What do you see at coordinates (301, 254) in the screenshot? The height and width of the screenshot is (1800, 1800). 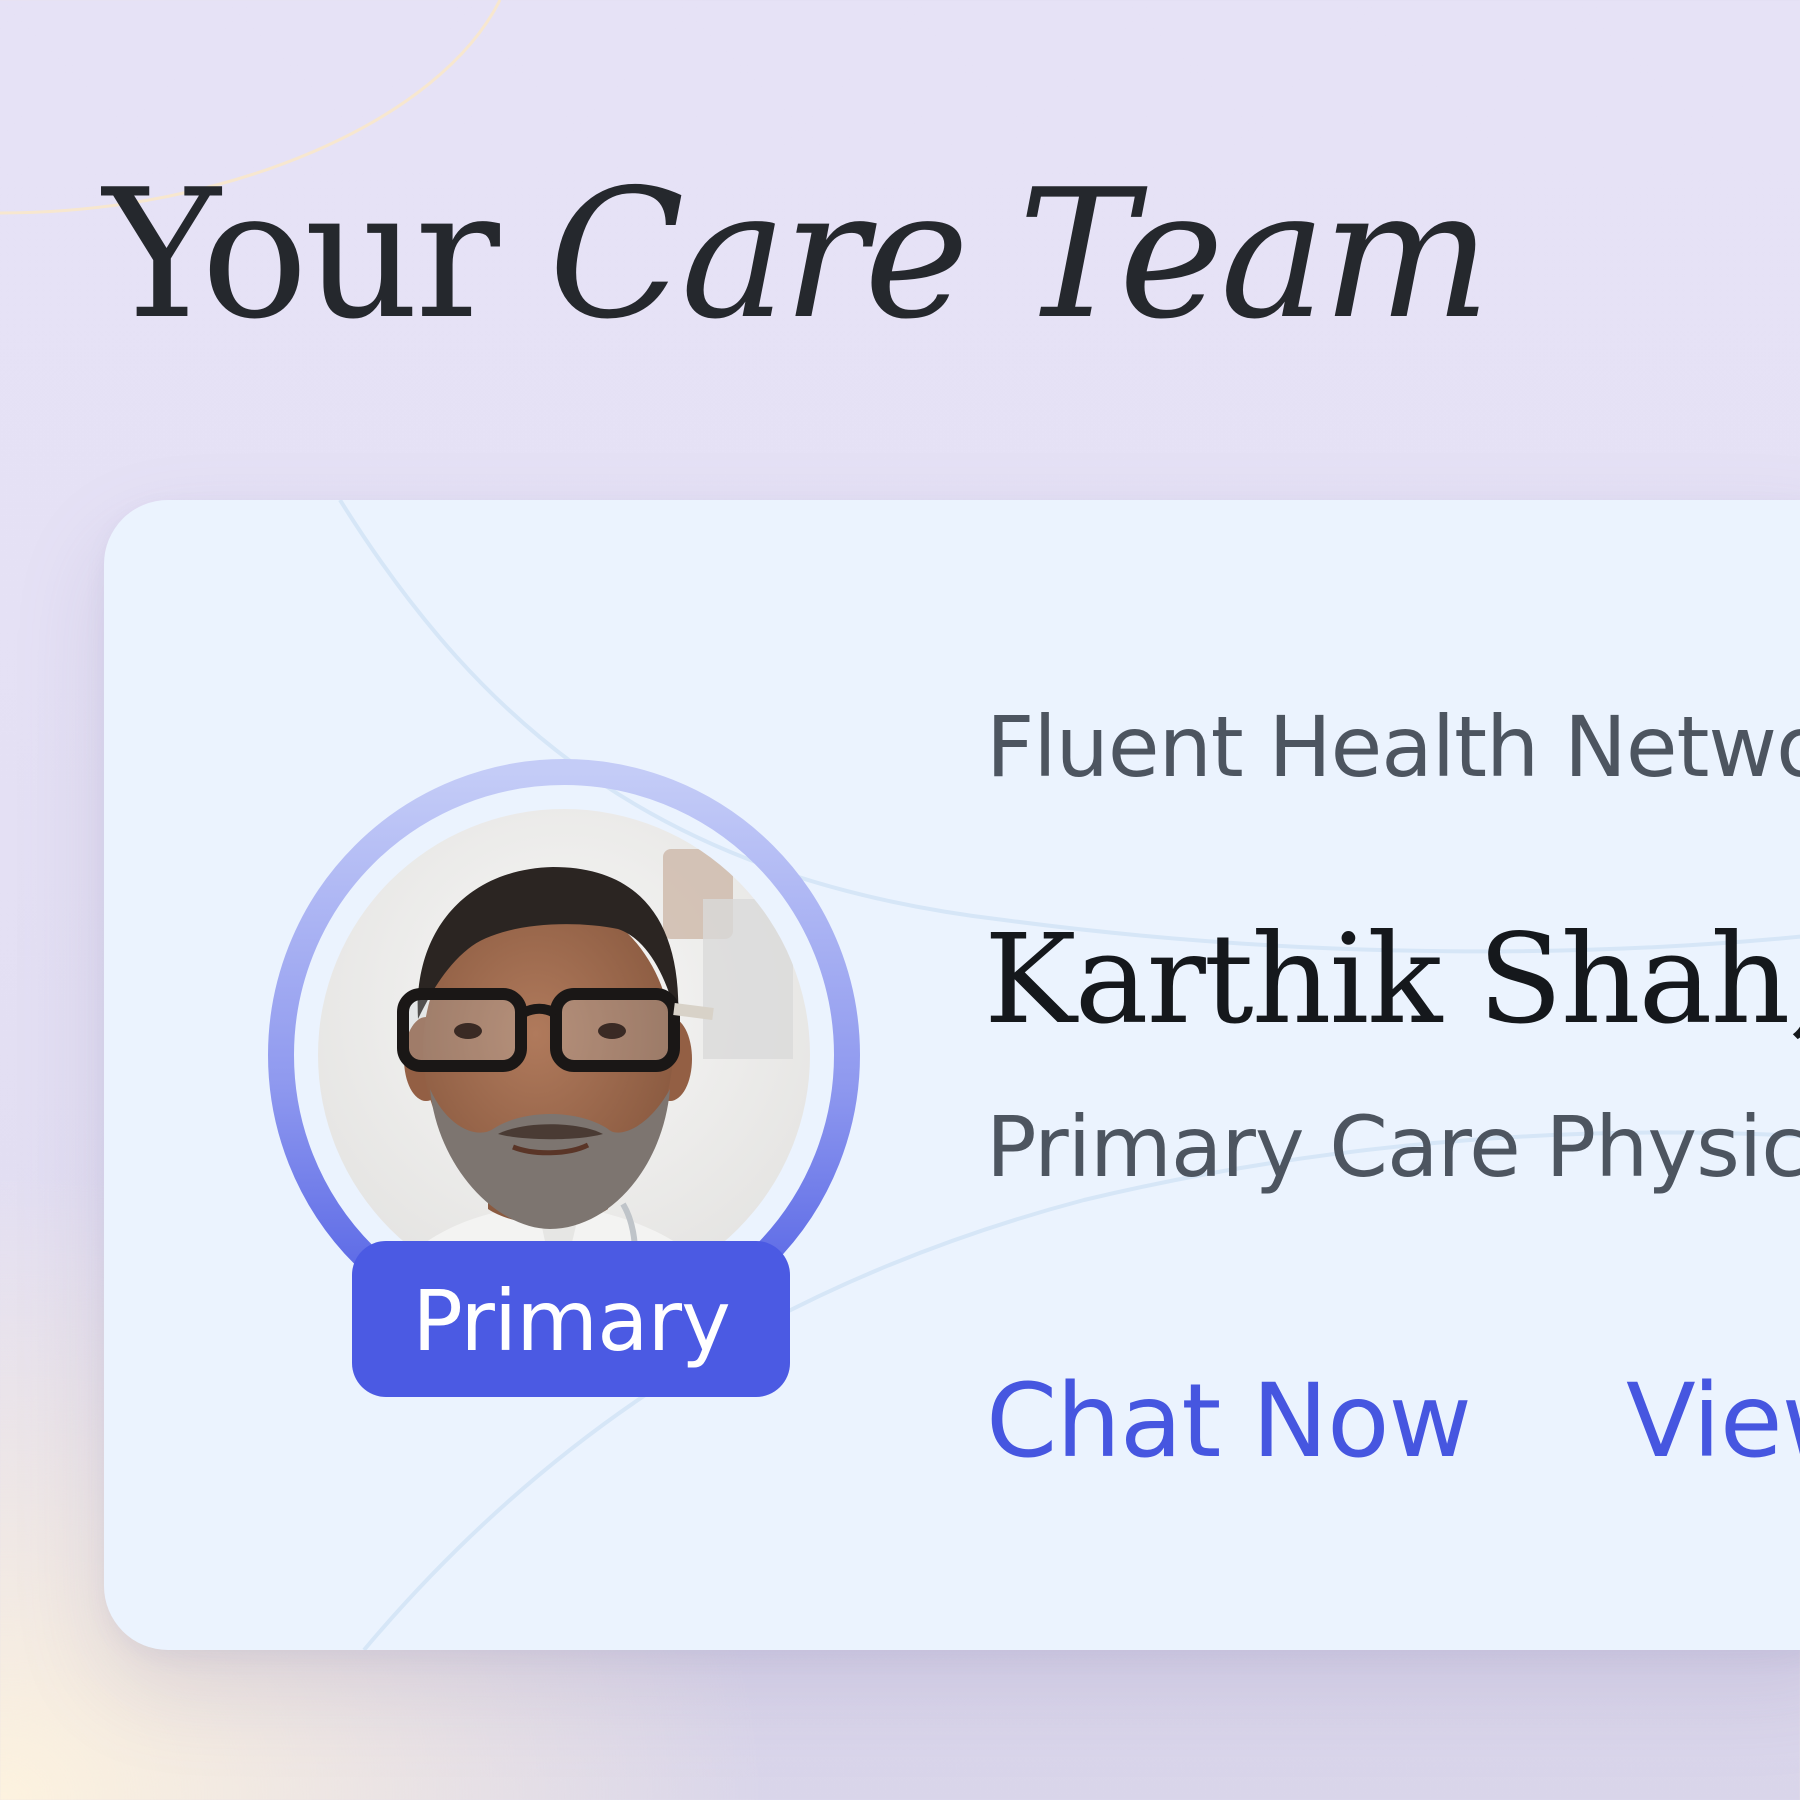 I see `page-title-plain: Your` at bounding box center [301, 254].